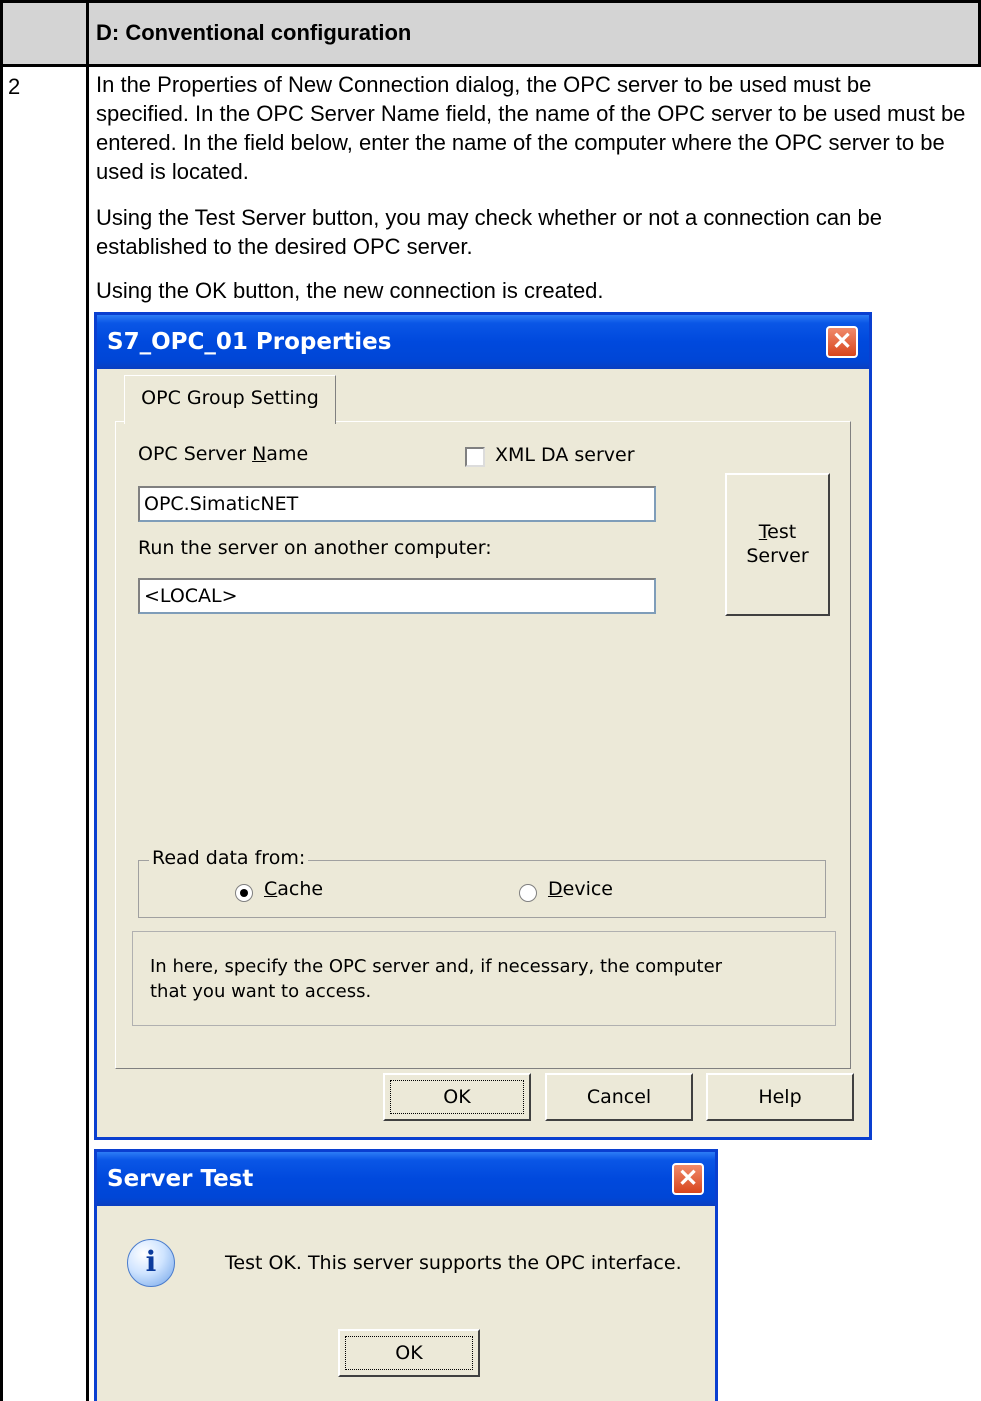 The height and width of the screenshot is (1401, 981). I want to click on properties-dialog-titlebar: S7_OPC_01 Properties, so click(483, 342).